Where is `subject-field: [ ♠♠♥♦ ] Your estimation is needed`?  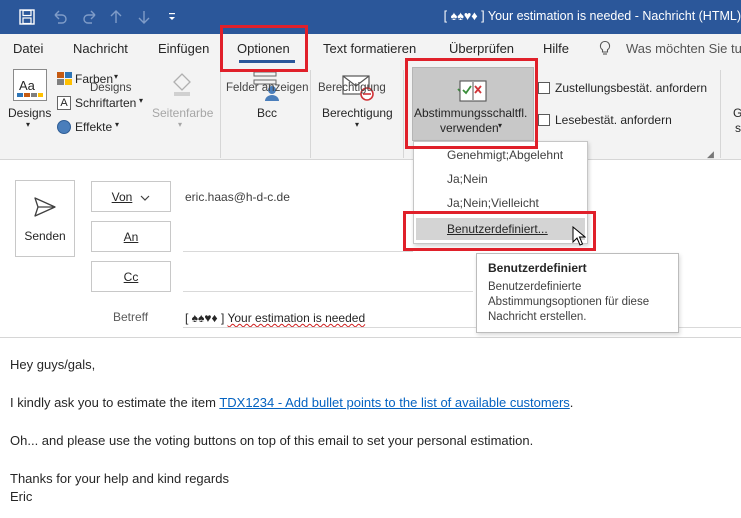
subject-field: [ ♠♠♥♦ ] Your estimation is needed is located at coordinates (275, 318).